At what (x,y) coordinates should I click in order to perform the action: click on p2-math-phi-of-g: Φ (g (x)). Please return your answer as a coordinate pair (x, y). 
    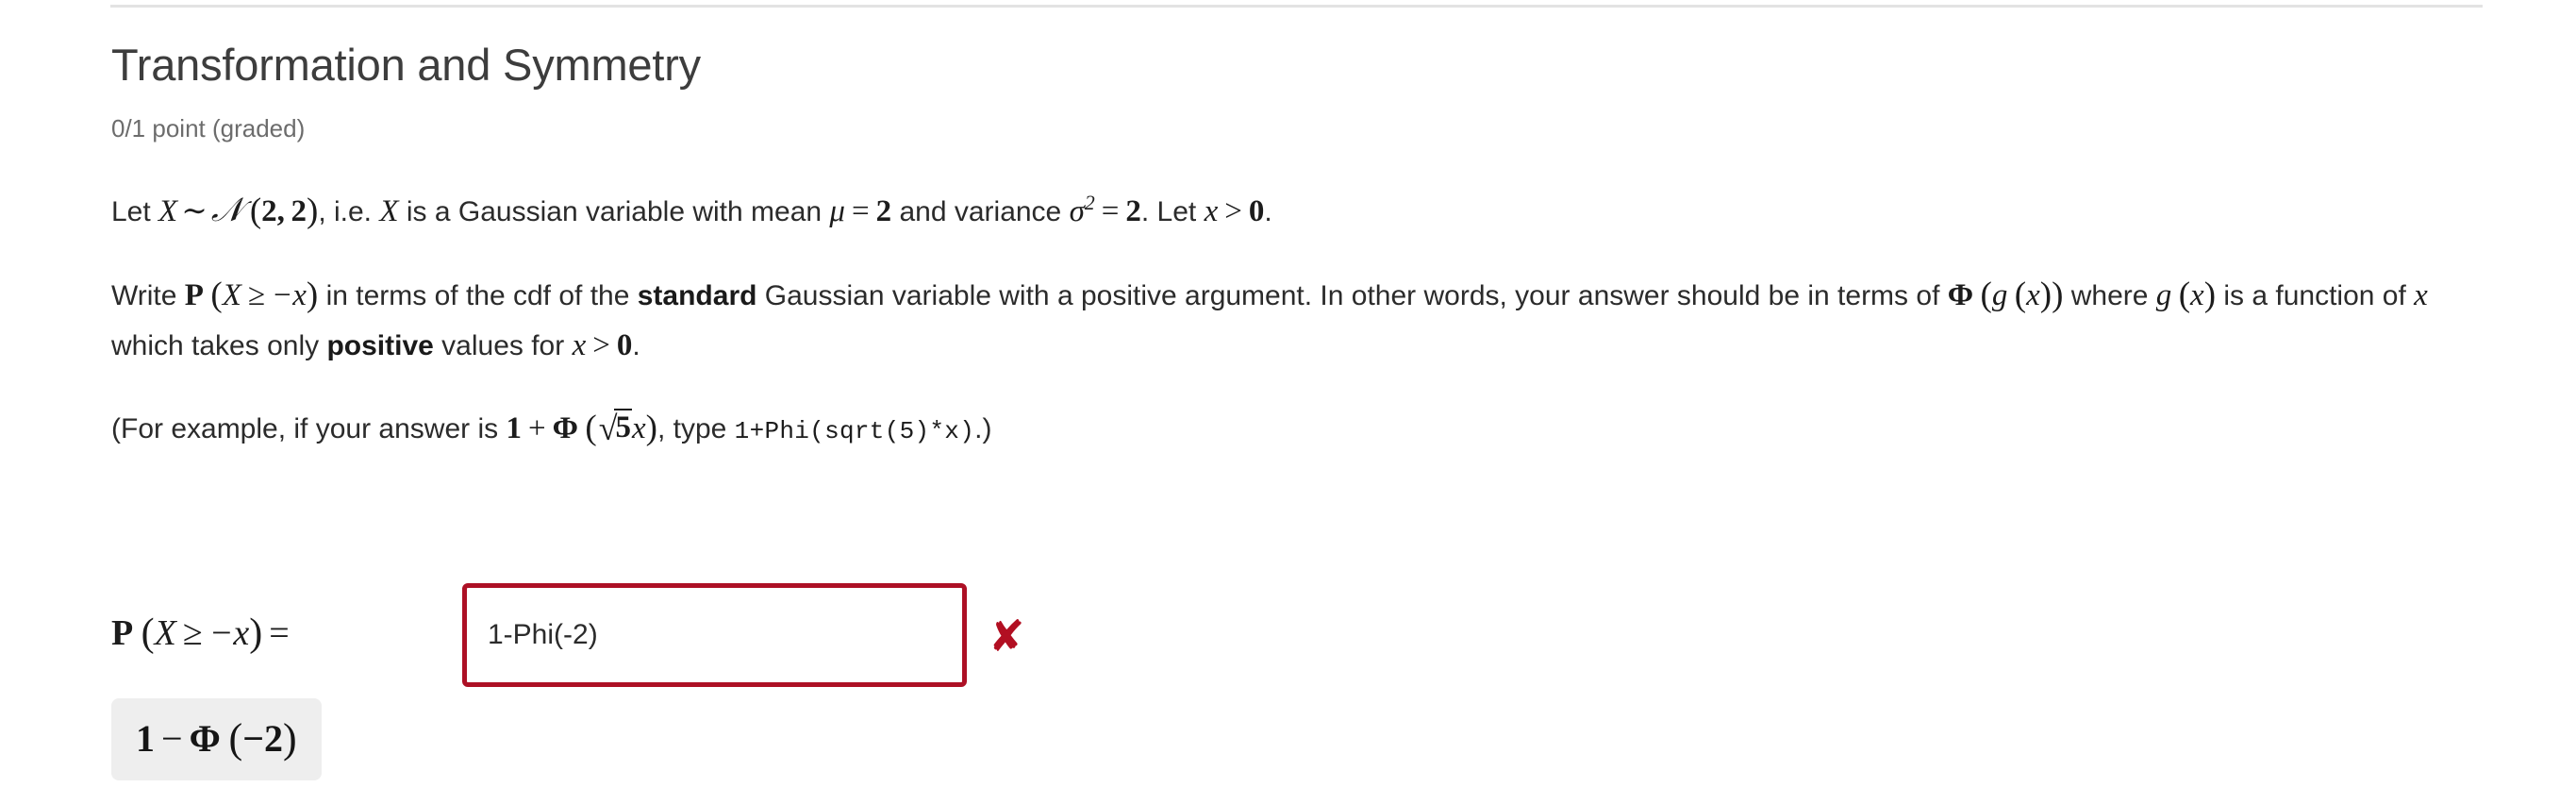
    Looking at the image, I should click on (2005, 295).